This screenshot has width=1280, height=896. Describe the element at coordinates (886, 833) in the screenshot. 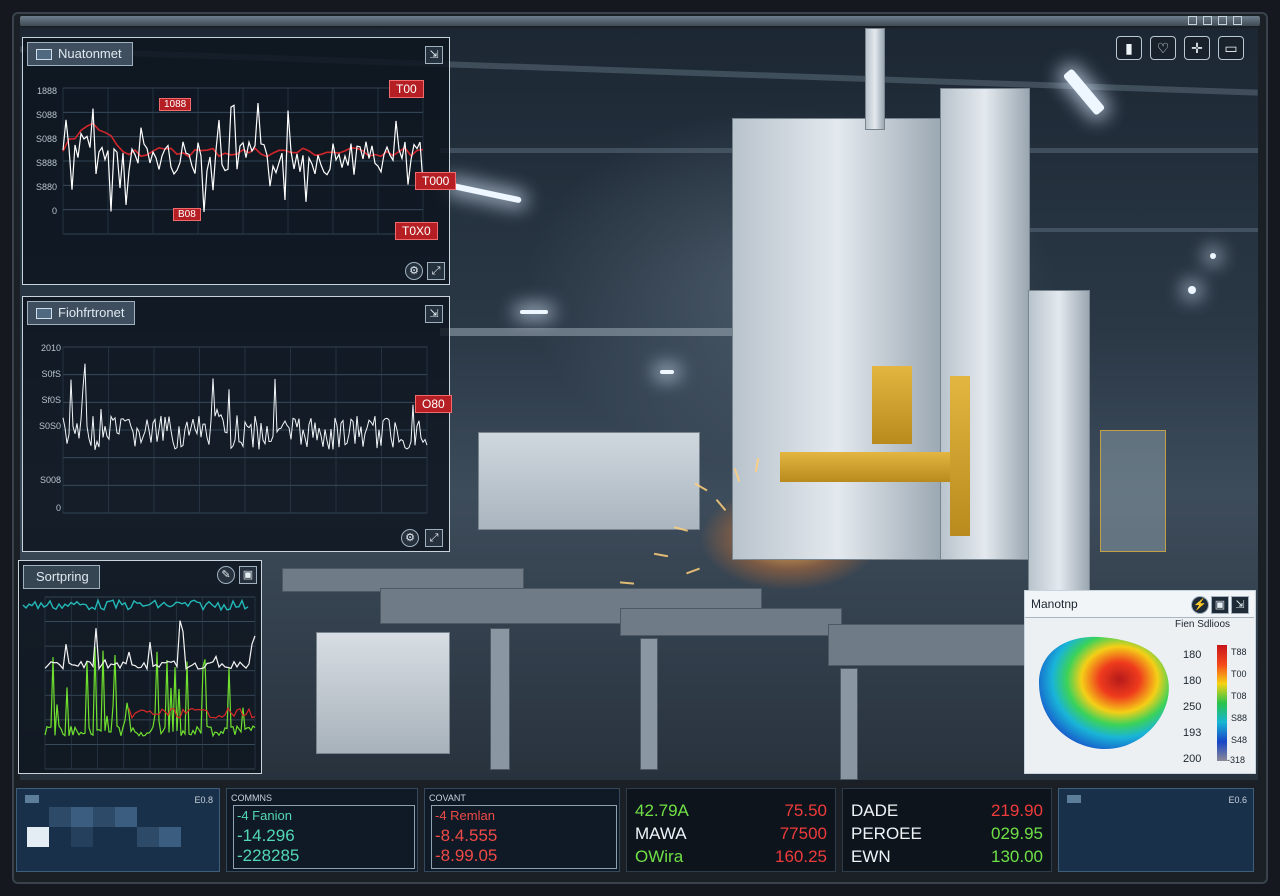

I see `readout-name: PEROEE` at that location.